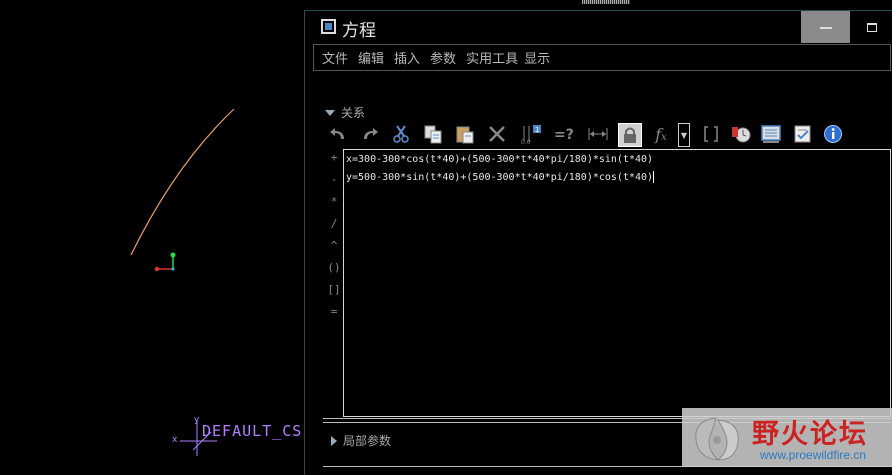  Describe the element at coordinates (664, 137) in the screenshot. I see `function-glyph-sub: x` at that location.